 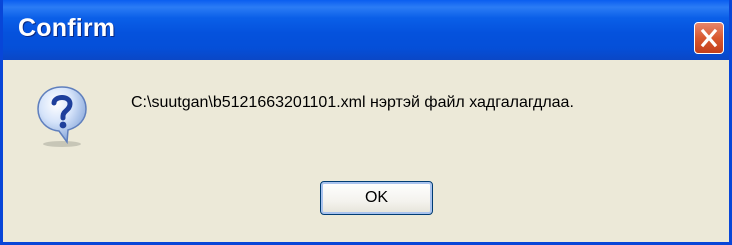 What do you see at coordinates (62, 116) in the screenshot?
I see `question-icon` at bounding box center [62, 116].